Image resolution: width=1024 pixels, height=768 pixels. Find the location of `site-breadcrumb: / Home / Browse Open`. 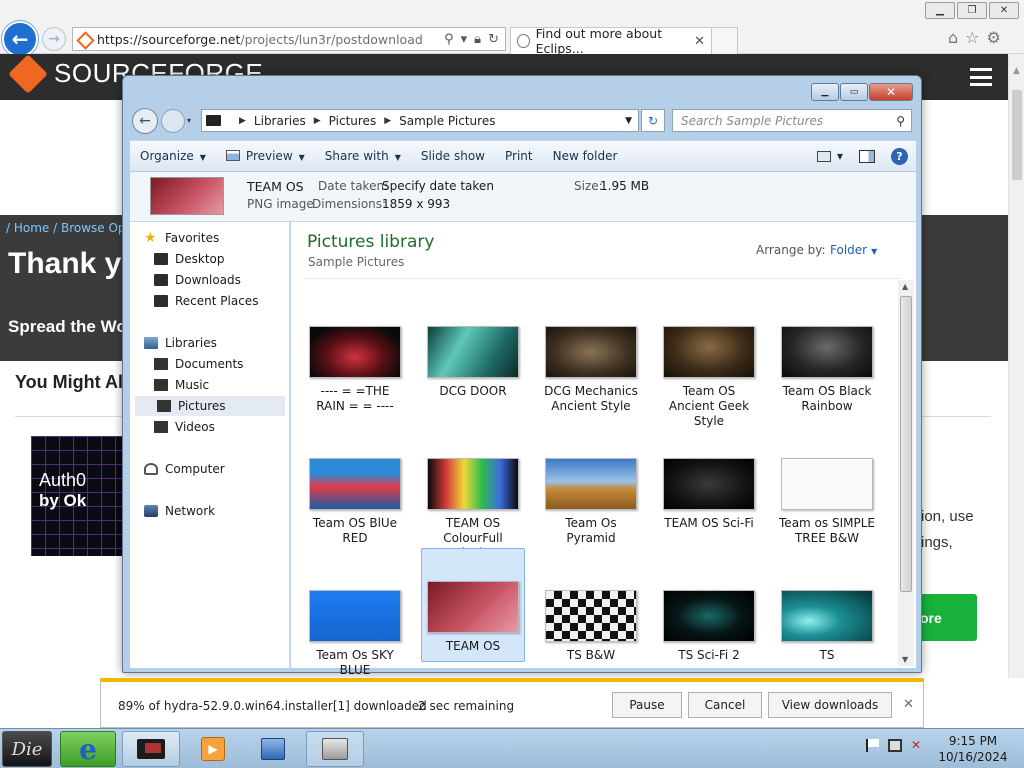

site-breadcrumb: / Home / Browse Open is located at coordinates (73, 228).